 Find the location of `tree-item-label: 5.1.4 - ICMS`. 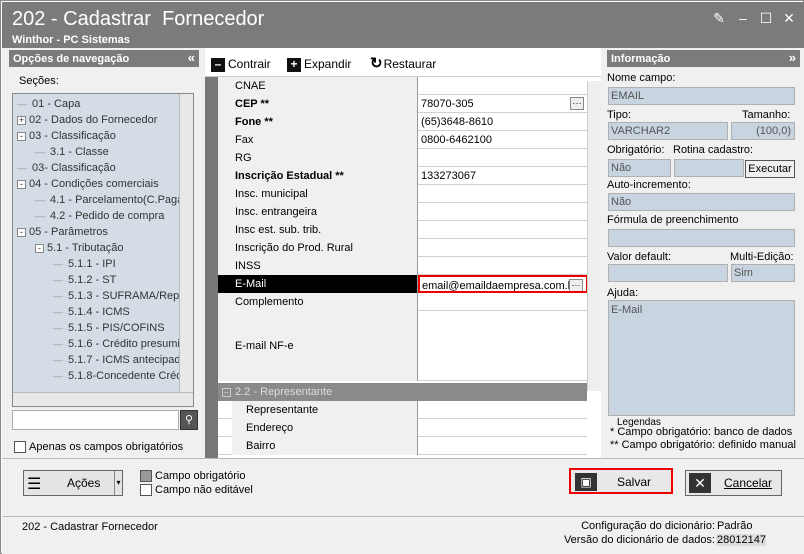

tree-item-label: 5.1.4 - ICMS is located at coordinates (99, 312).